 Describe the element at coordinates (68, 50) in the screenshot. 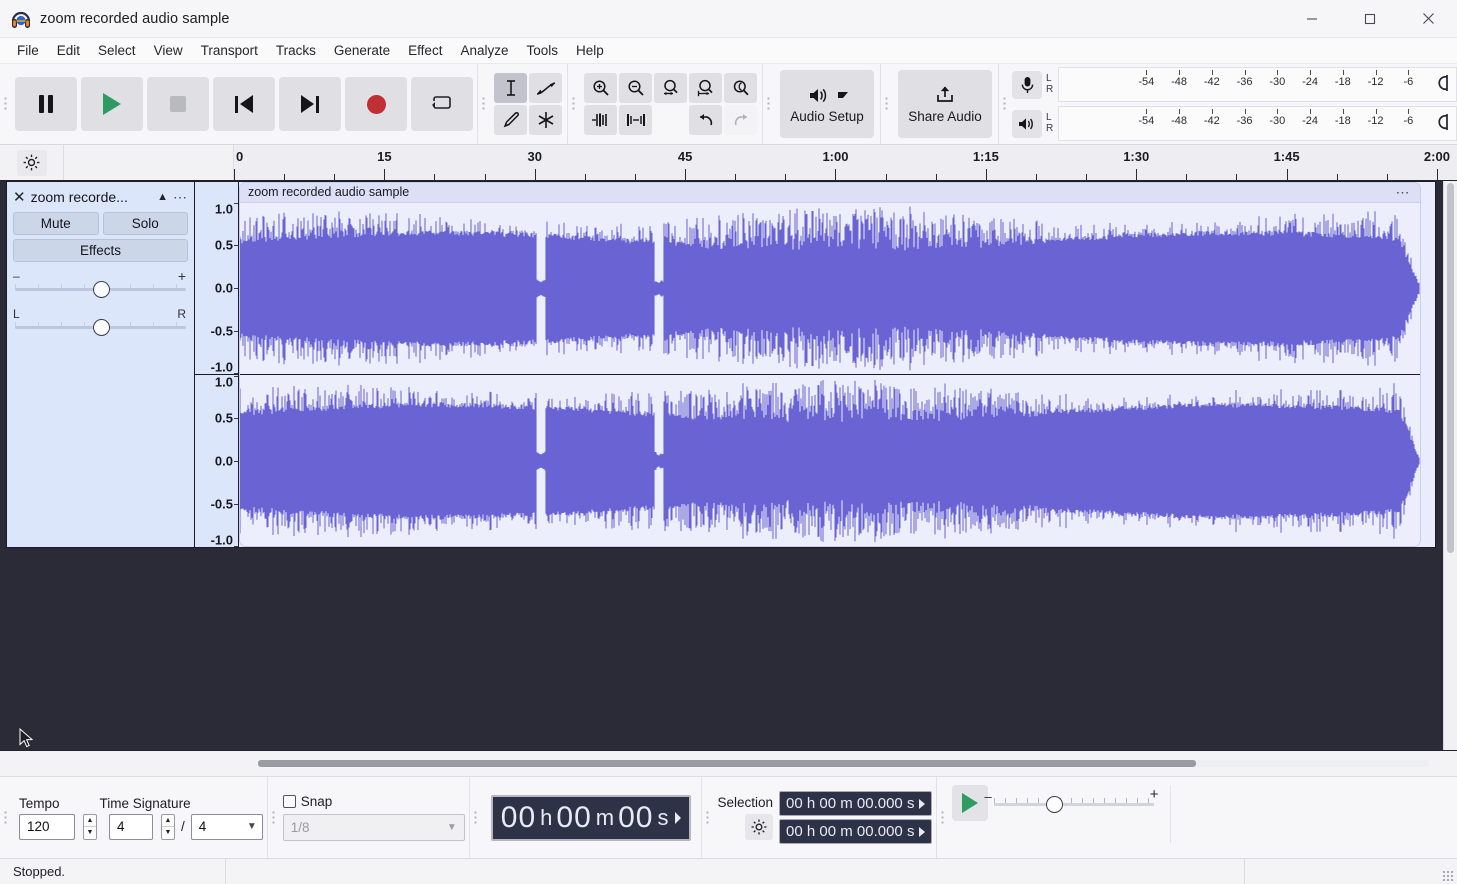

I see `menu-edit: Edit` at that location.